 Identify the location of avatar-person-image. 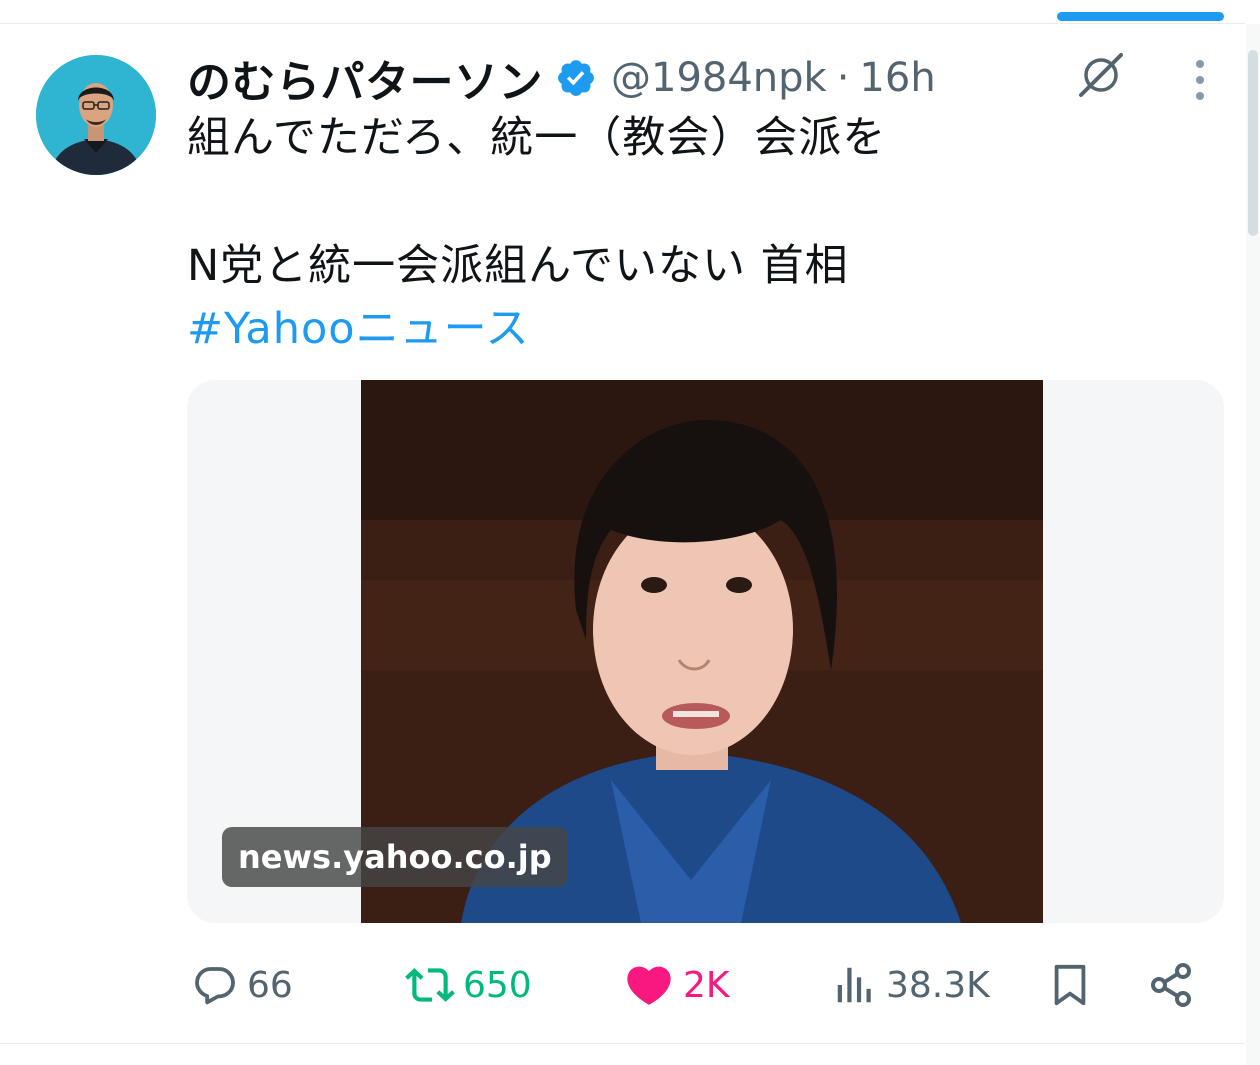
(96, 115).